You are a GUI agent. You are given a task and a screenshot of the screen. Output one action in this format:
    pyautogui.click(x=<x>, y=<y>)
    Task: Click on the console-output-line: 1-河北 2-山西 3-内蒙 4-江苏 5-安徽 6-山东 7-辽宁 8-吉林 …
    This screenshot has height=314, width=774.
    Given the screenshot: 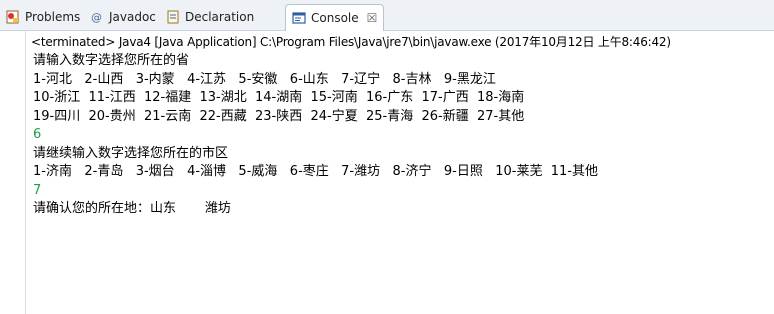 What is the action you would take?
    pyautogui.click(x=264, y=79)
    